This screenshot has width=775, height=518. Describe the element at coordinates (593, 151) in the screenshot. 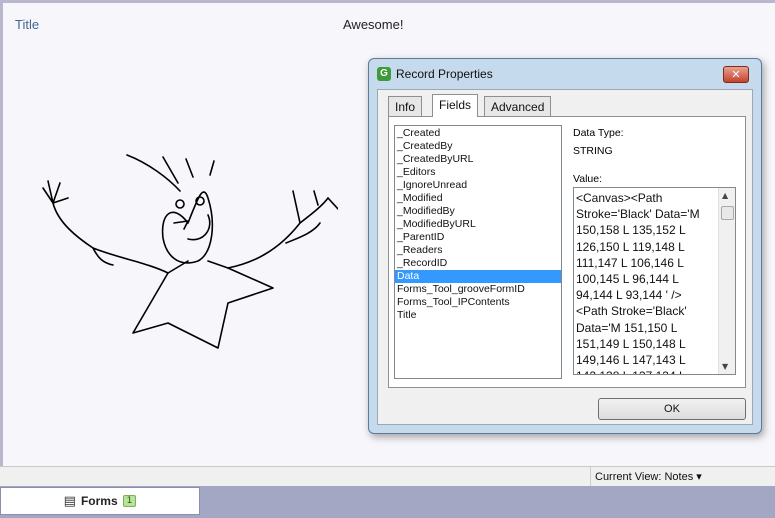

I see `data-type-value: STRING` at that location.